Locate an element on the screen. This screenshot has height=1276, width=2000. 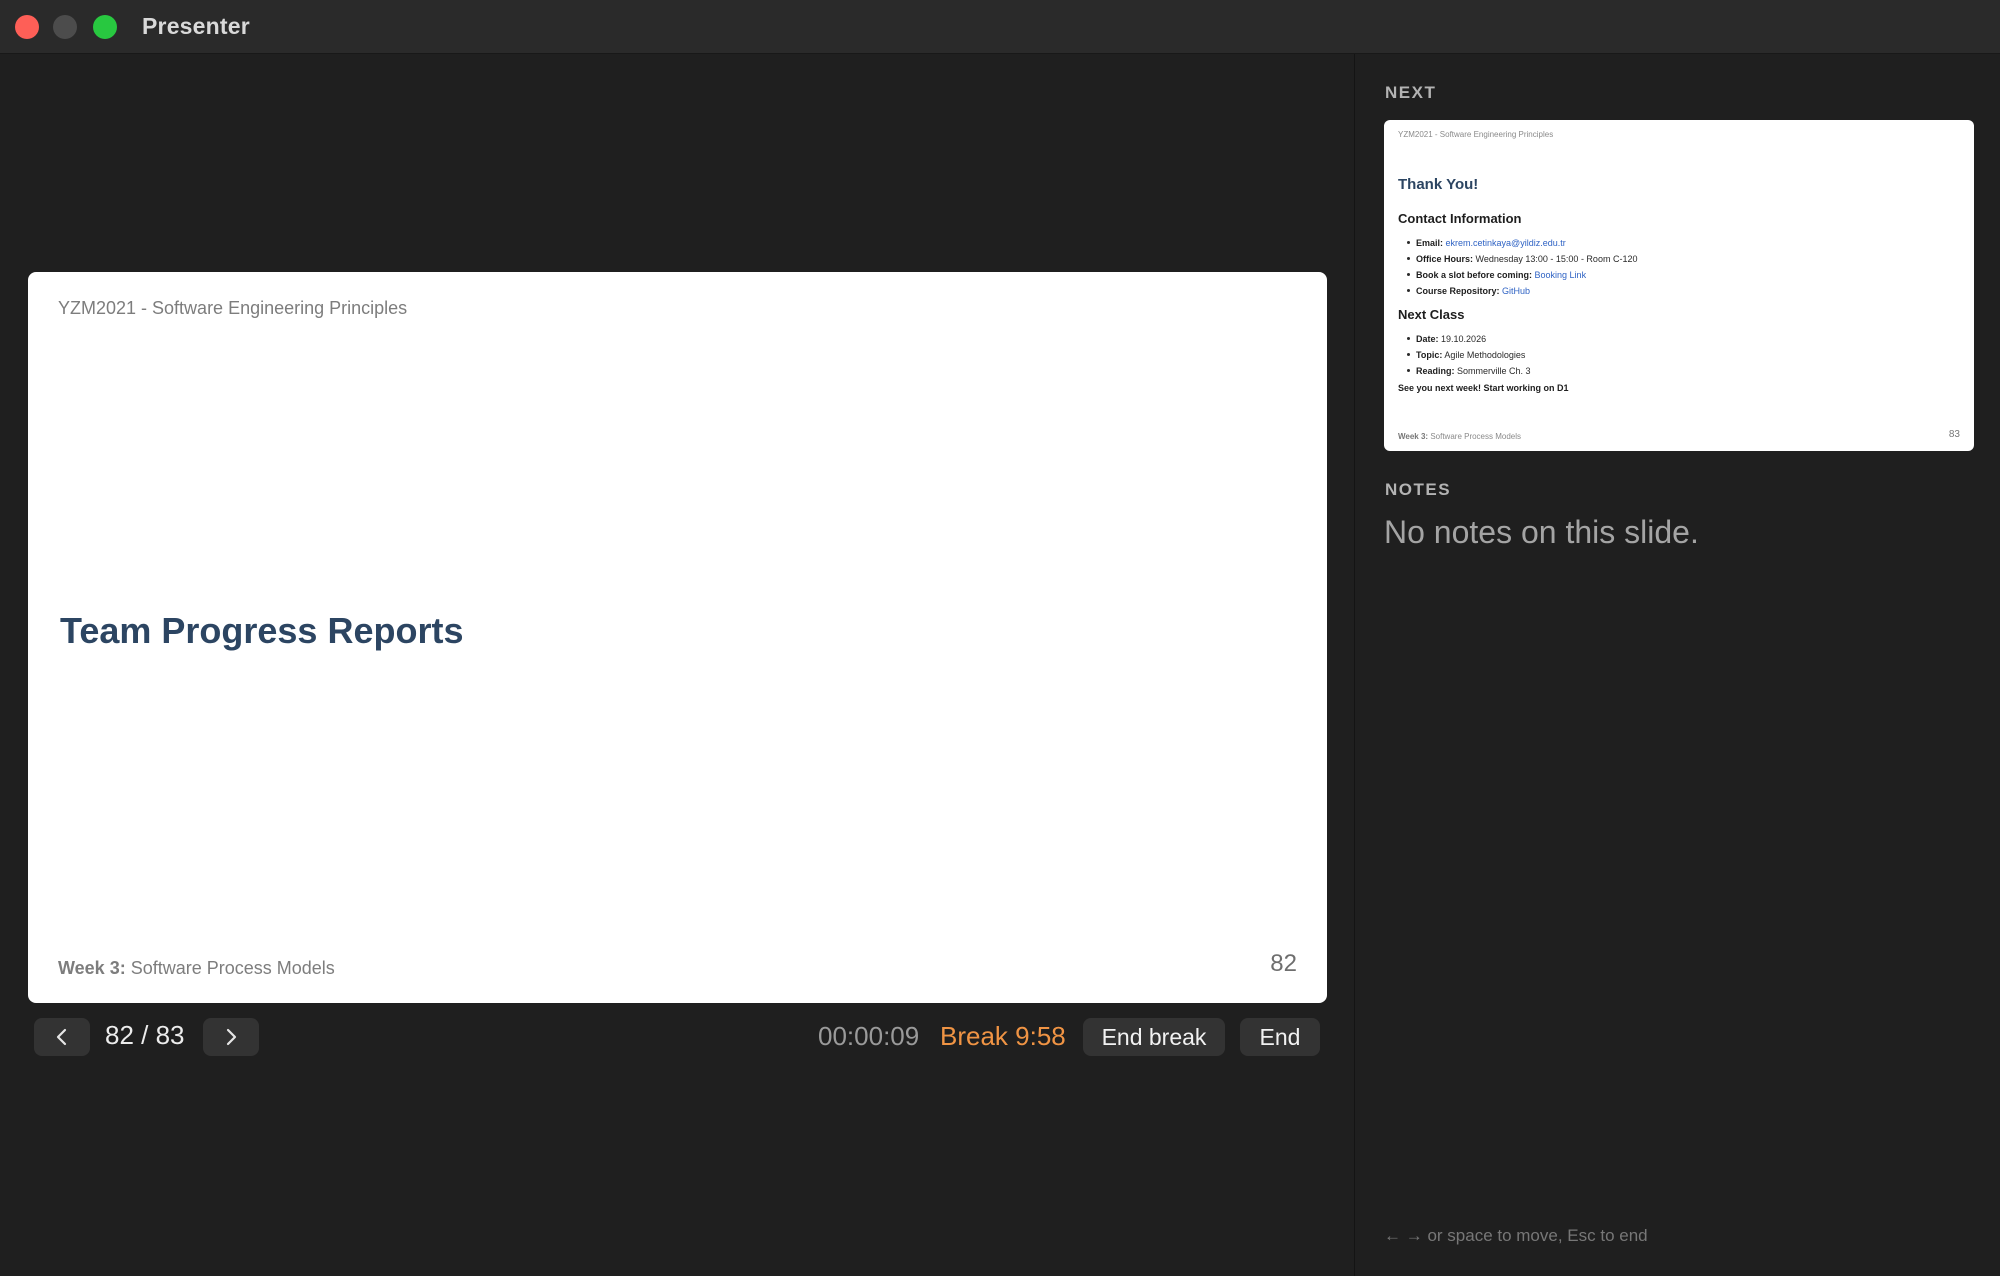
list-item: Book a slot before coming: Booking Link is located at coordinates (1517, 277).